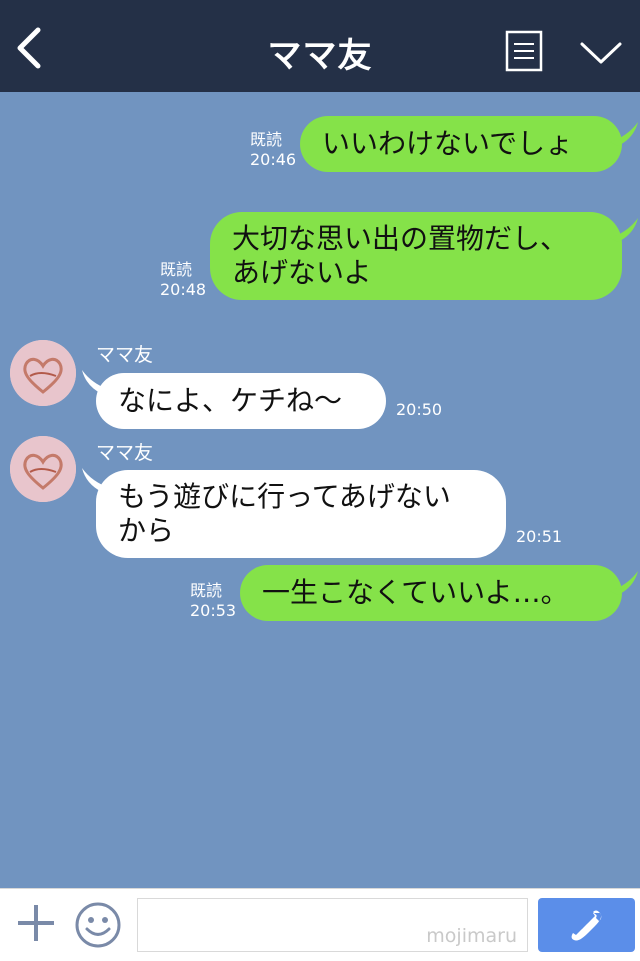 The width and height of the screenshot is (640, 961). What do you see at coordinates (241, 401) in the screenshot?
I see `incoming-message: なによ、ケチね〜` at bounding box center [241, 401].